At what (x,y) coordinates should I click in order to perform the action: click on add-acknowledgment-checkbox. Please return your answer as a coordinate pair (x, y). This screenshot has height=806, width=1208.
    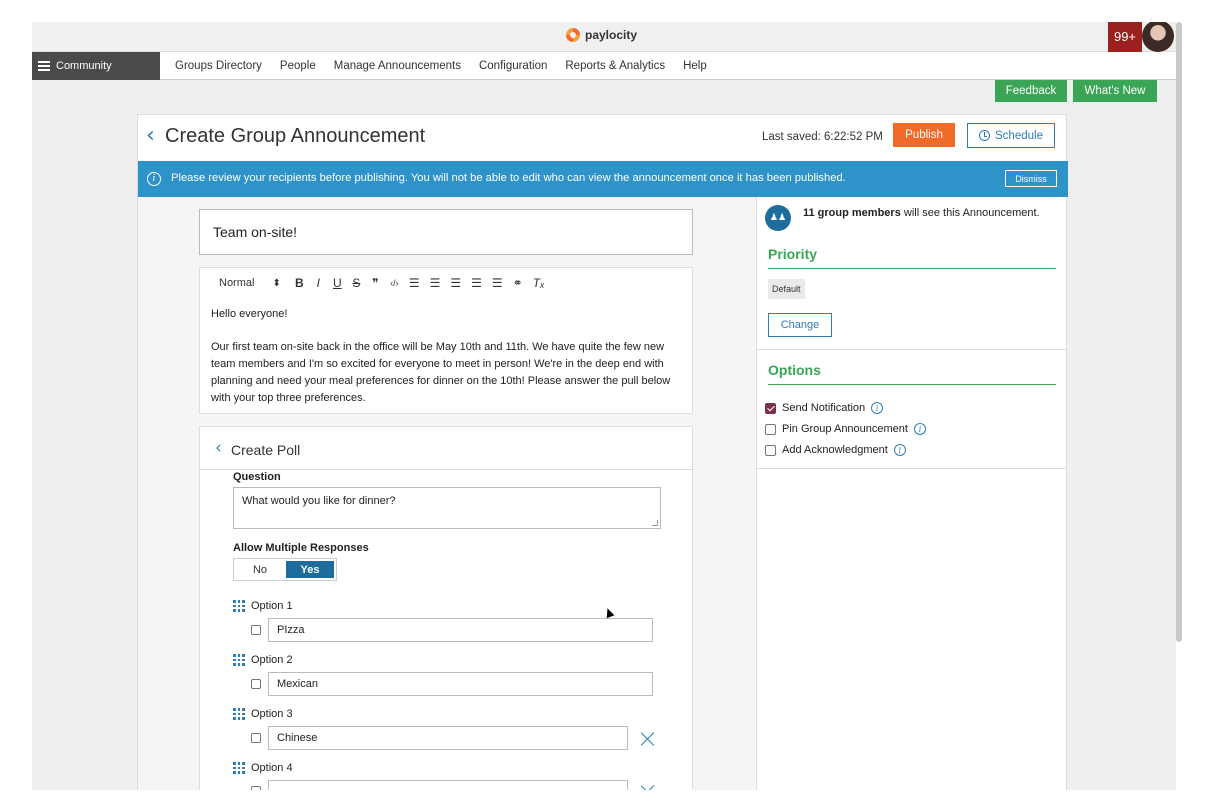
    Looking at the image, I should click on (770, 450).